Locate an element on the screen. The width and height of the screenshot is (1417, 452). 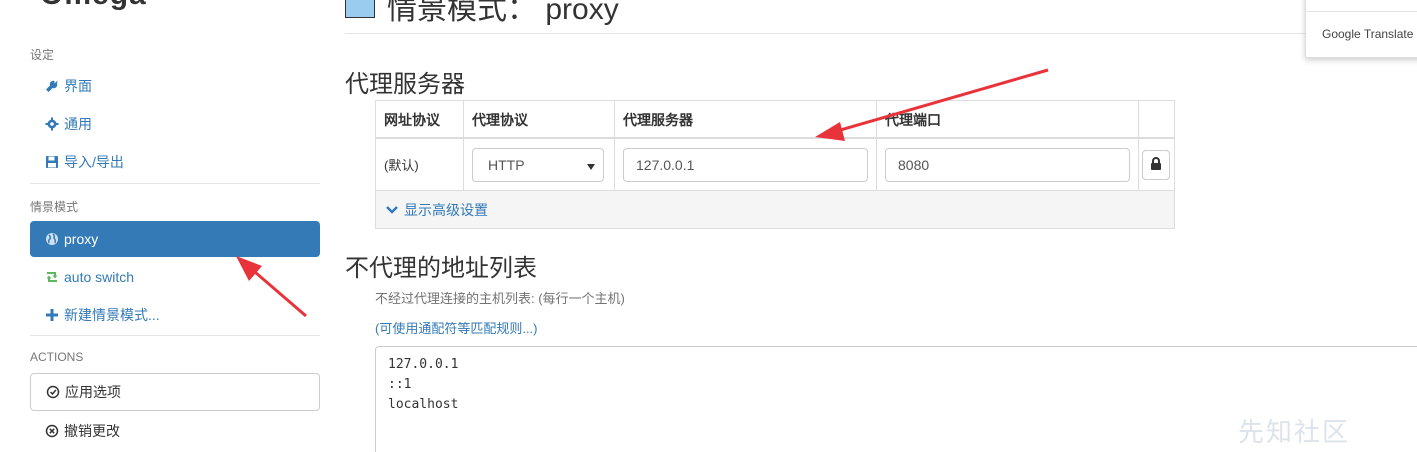
popup-divider is located at coordinates (1361, 11).